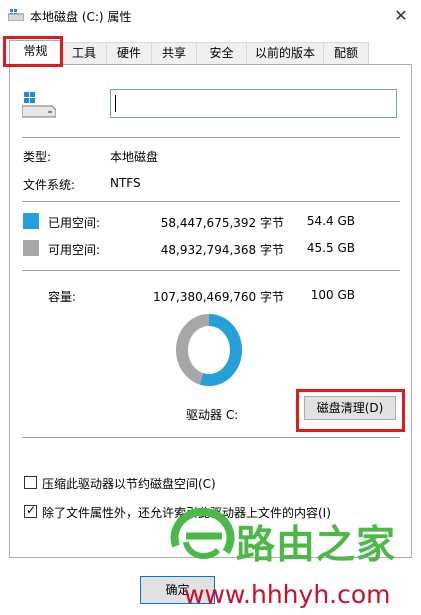 The height and width of the screenshot is (615, 421). Describe the element at coordinates (222, 223) in the screenshot. I see `used-space-bytes: 58,447,675,392 字节` at that location.